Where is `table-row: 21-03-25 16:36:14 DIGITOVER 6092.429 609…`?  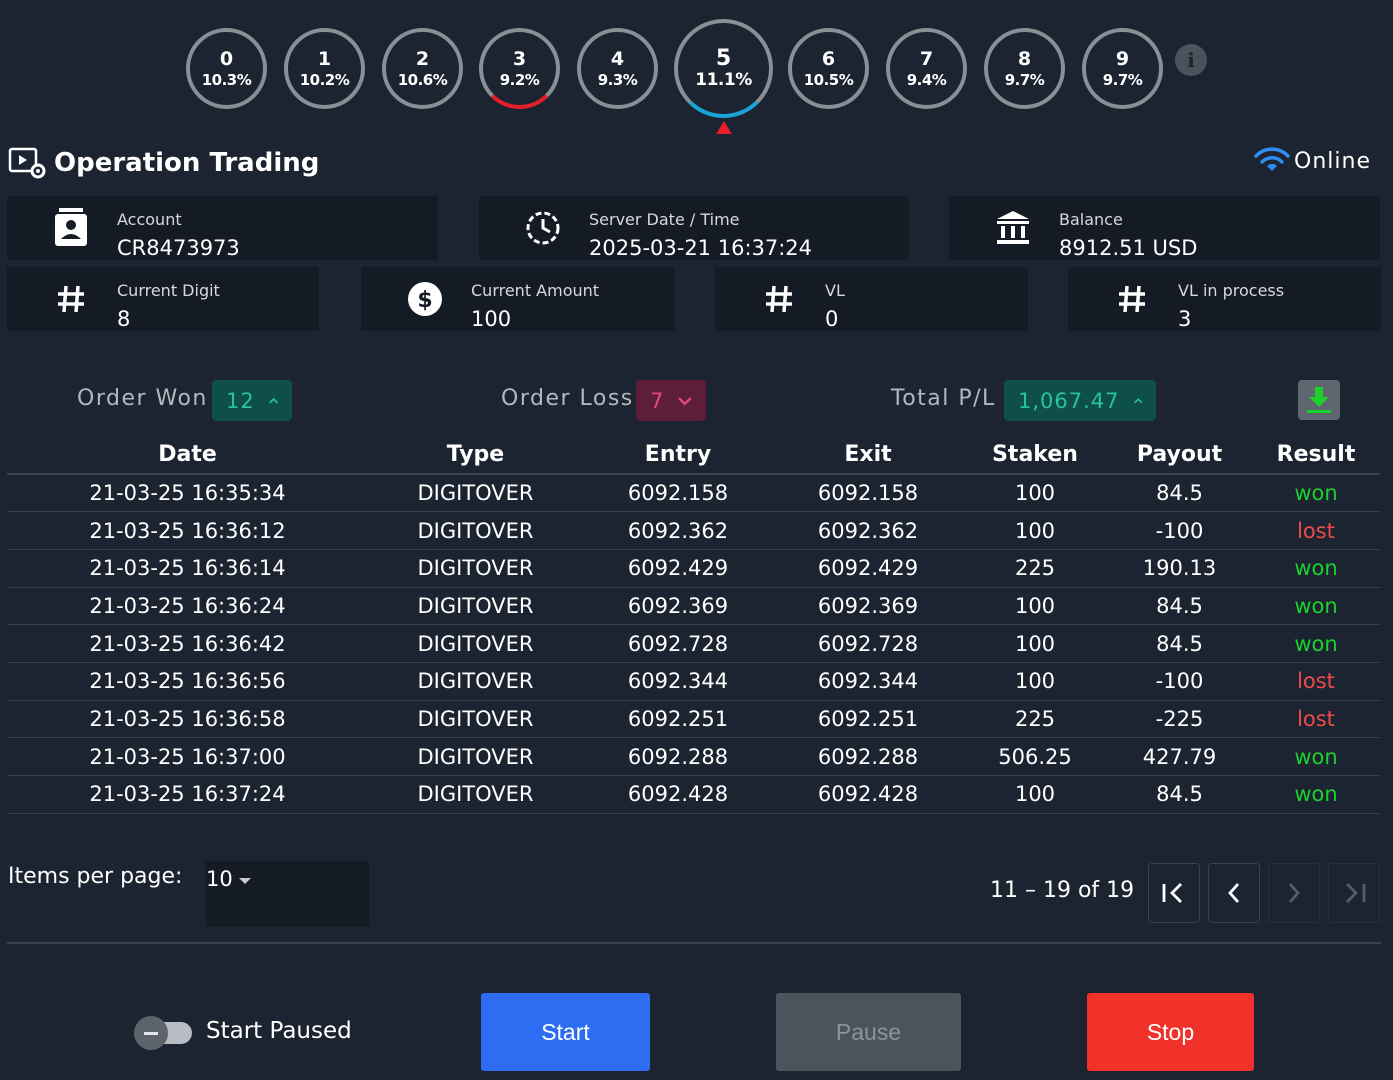 table-row: 21-03-25 16:36:14 DIGITOVER 6092.429 609… is located at coordinates (693, 568).